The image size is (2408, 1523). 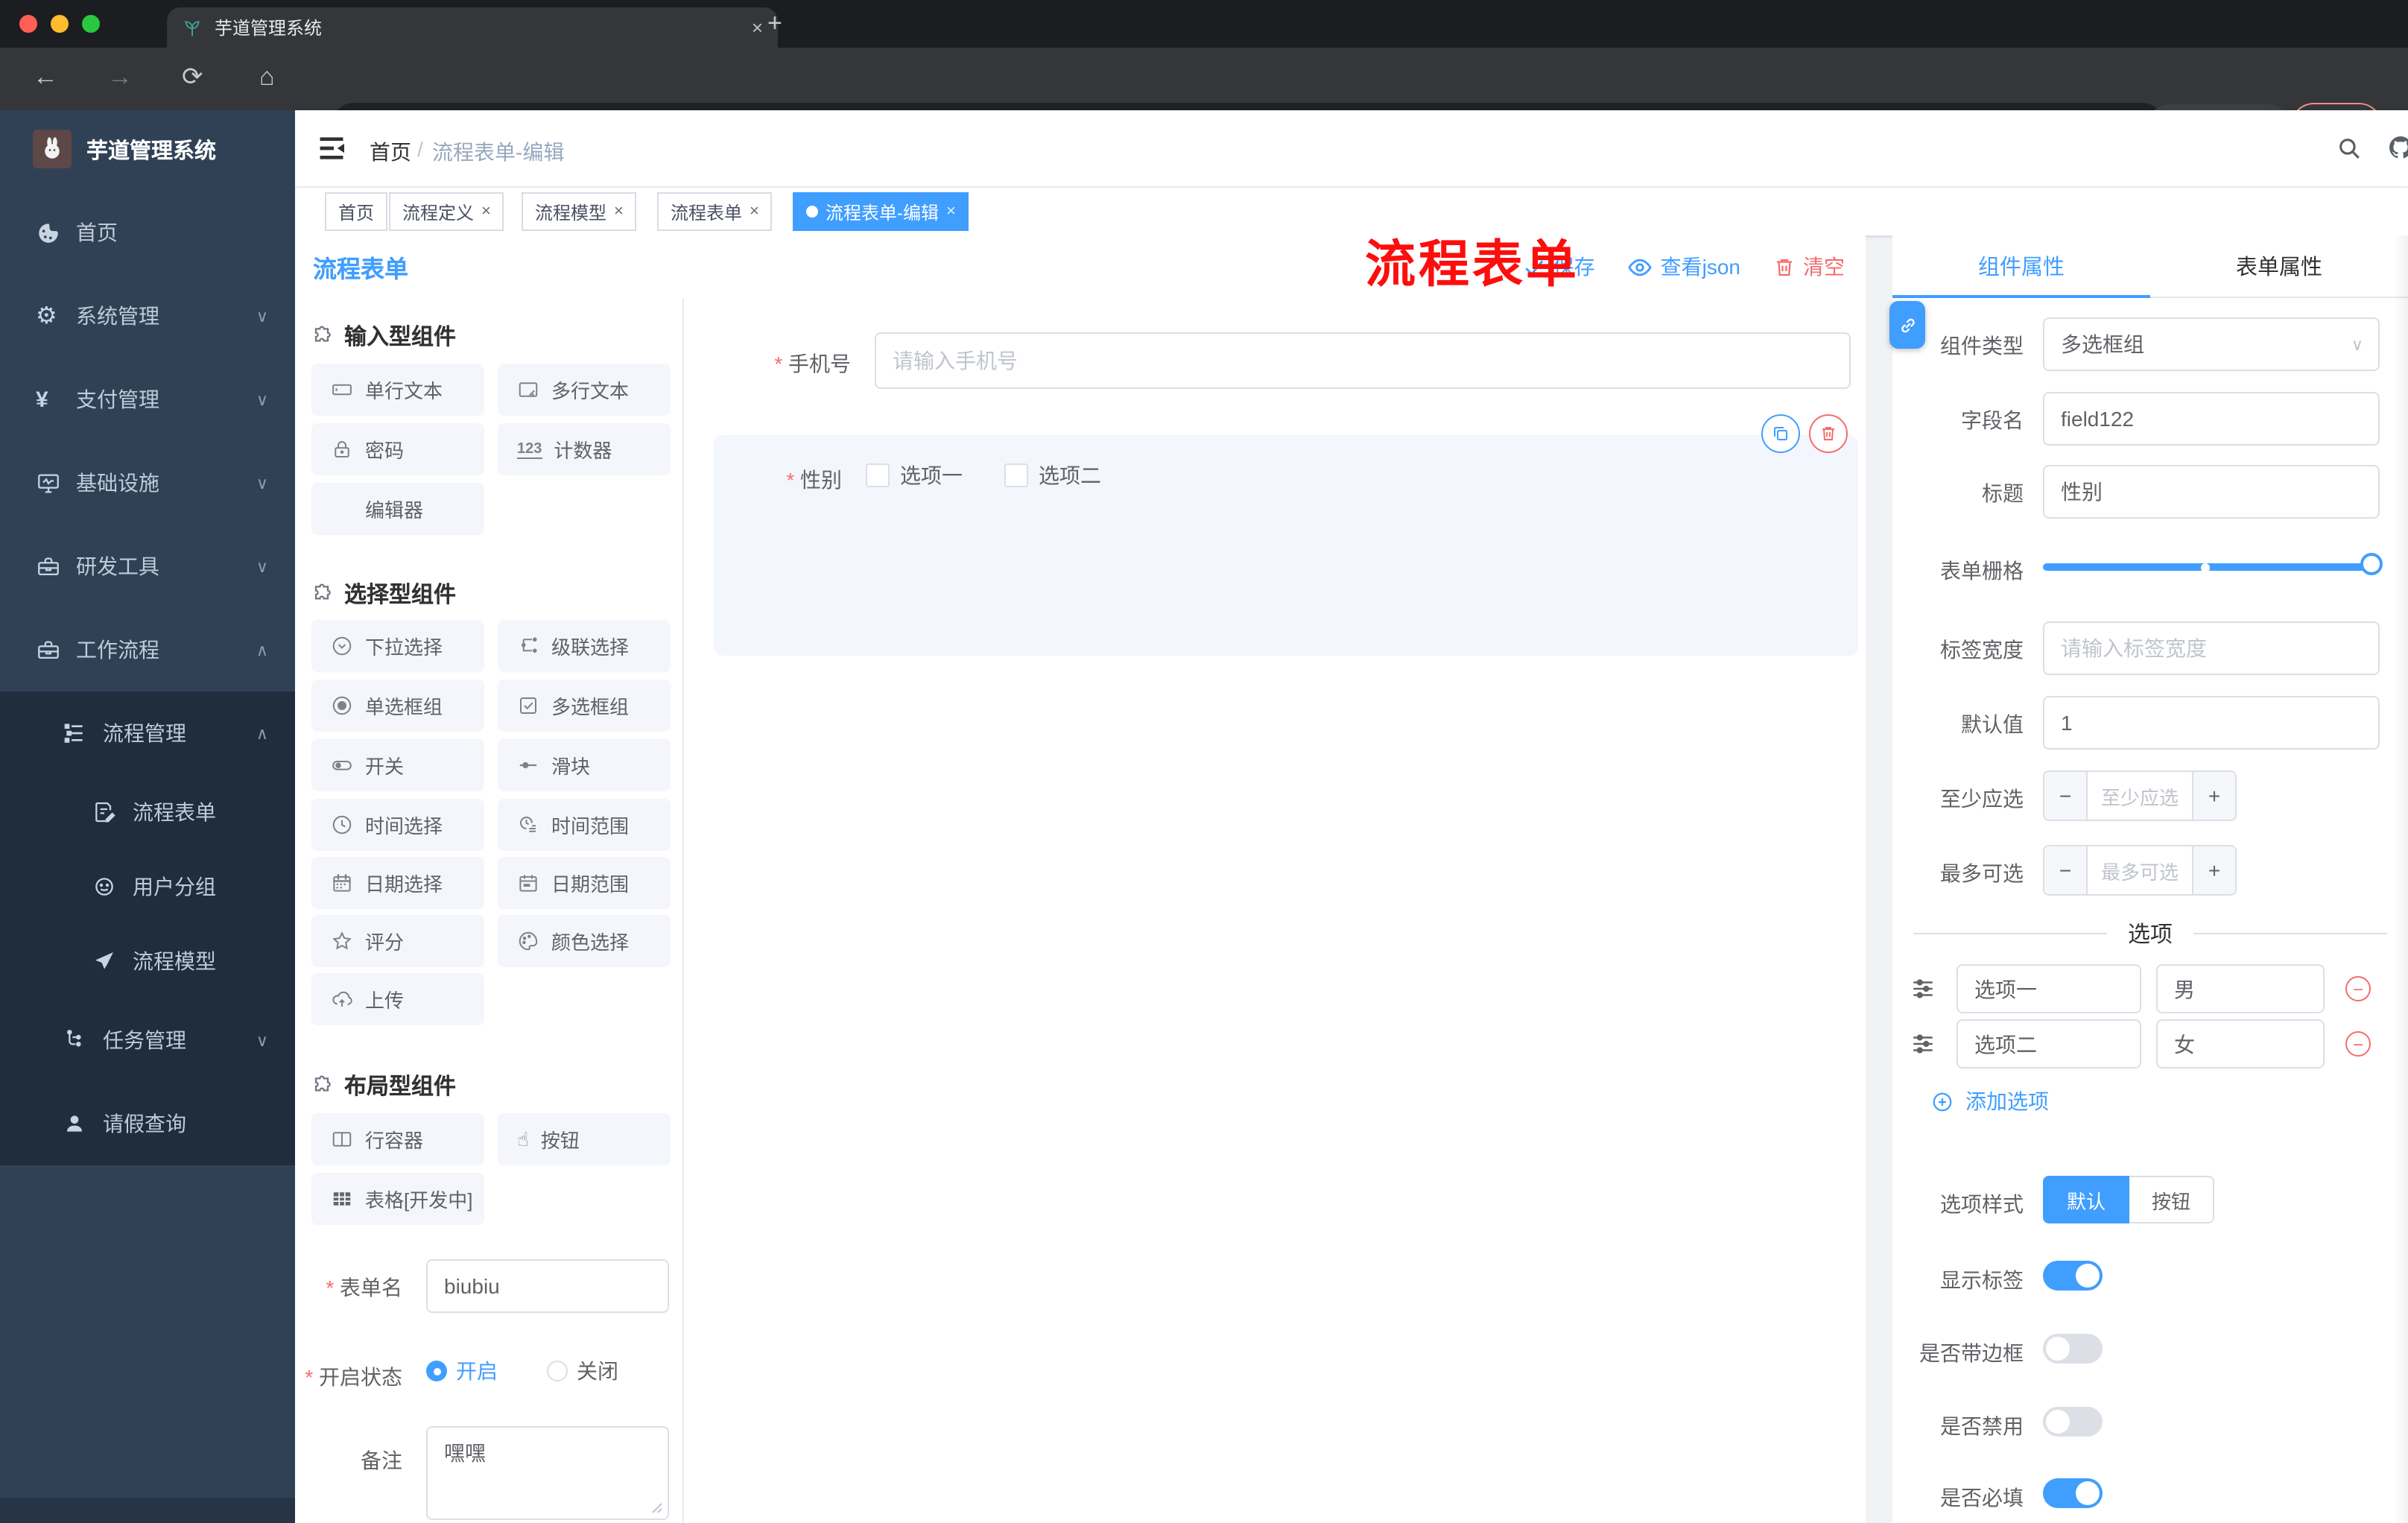 I want to click on component-chip-time-range: 时间范围, so click(x=584, y=825).